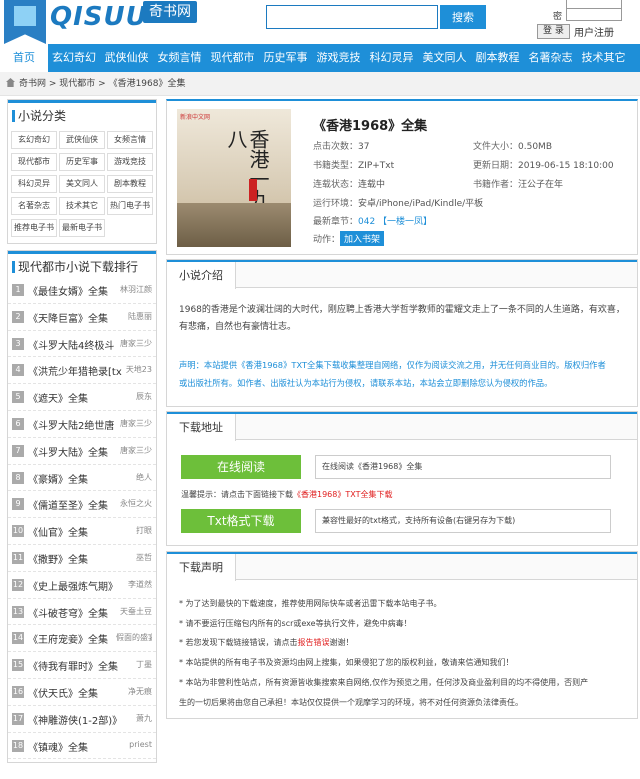 The width and height of the screenshot is (640, 779). What do you see at coordinates (34, 228) in the screenshot?
I see `category-link: 推荐电子书` at bounding box center [34, 228].